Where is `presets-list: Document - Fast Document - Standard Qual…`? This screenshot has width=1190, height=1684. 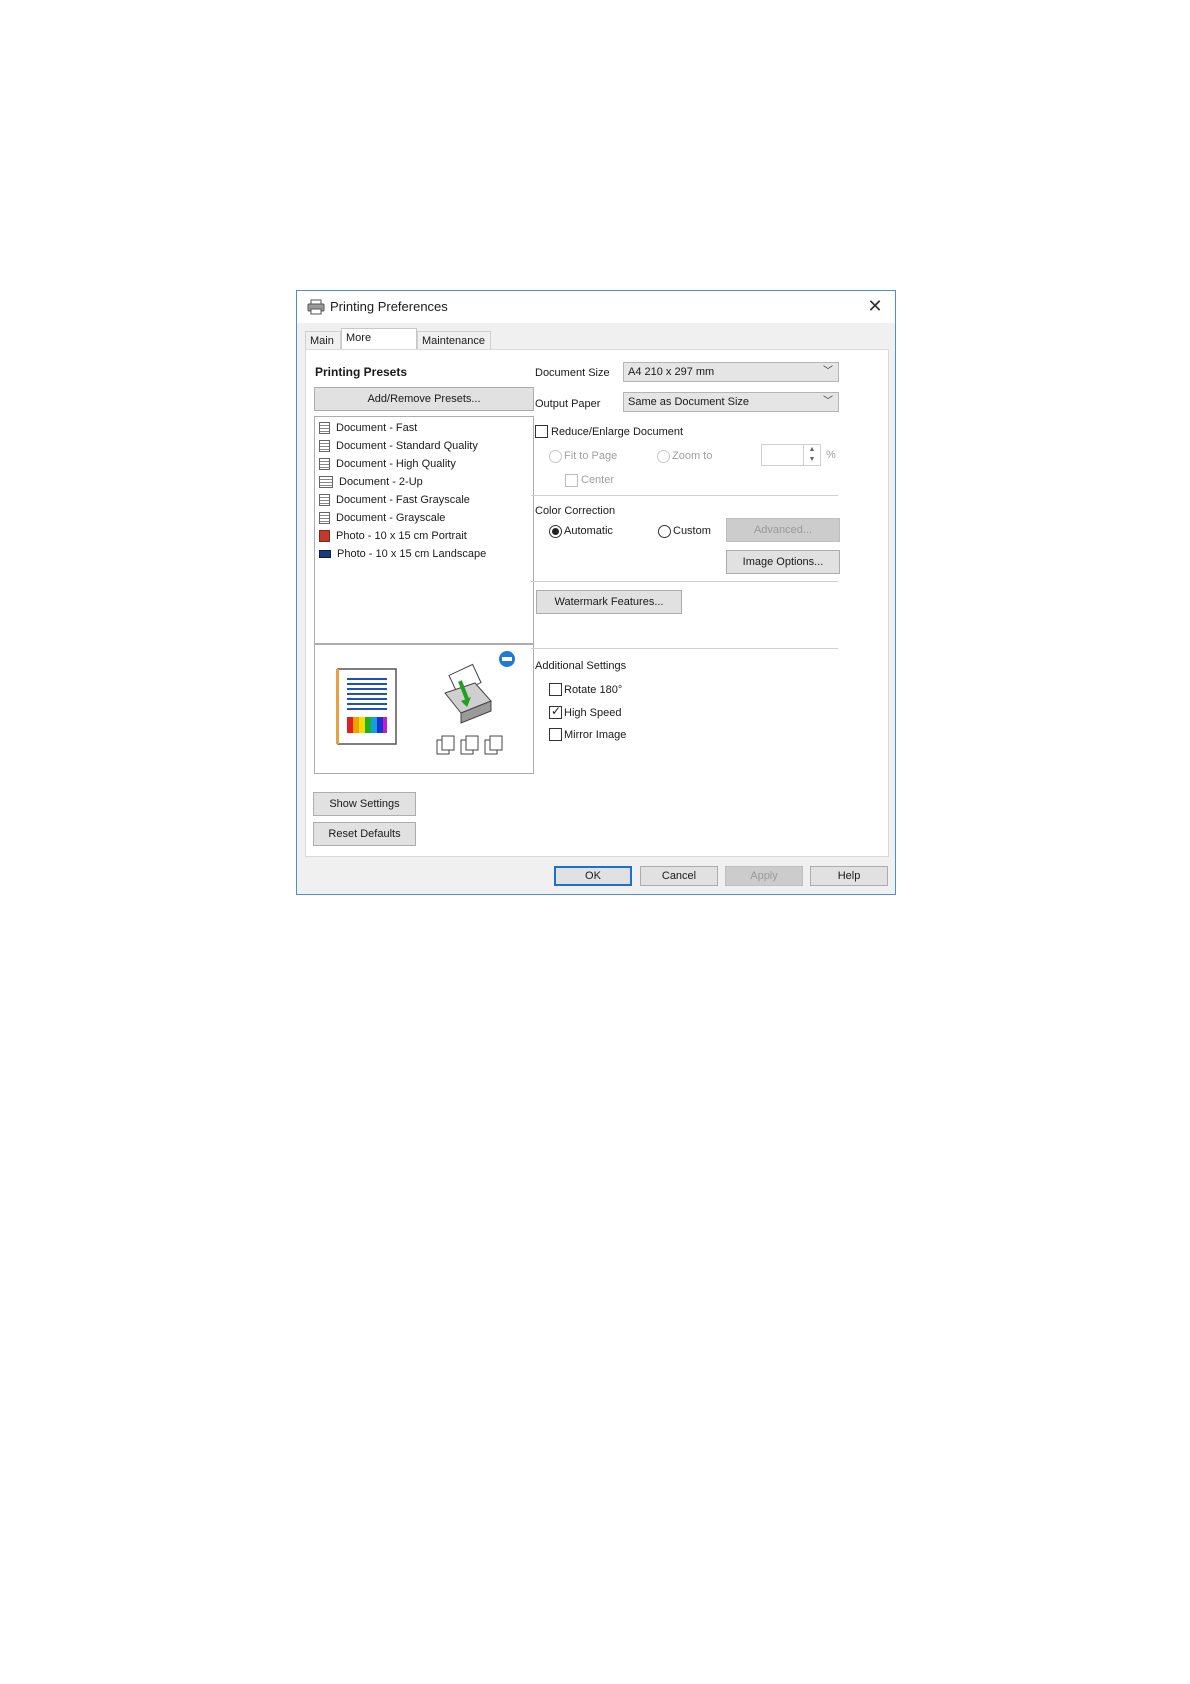 presets-list: Document - Fast Document - Standard Qual… is located at coordinates (424, 530).